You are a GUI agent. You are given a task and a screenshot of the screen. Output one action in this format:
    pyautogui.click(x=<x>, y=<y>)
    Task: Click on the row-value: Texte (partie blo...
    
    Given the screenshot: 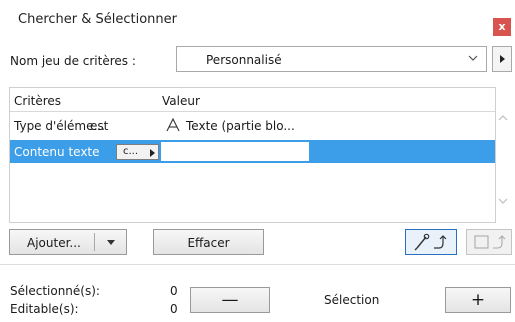 What is the action you would take?
    pyautogui.click(x=240, y=126)
    